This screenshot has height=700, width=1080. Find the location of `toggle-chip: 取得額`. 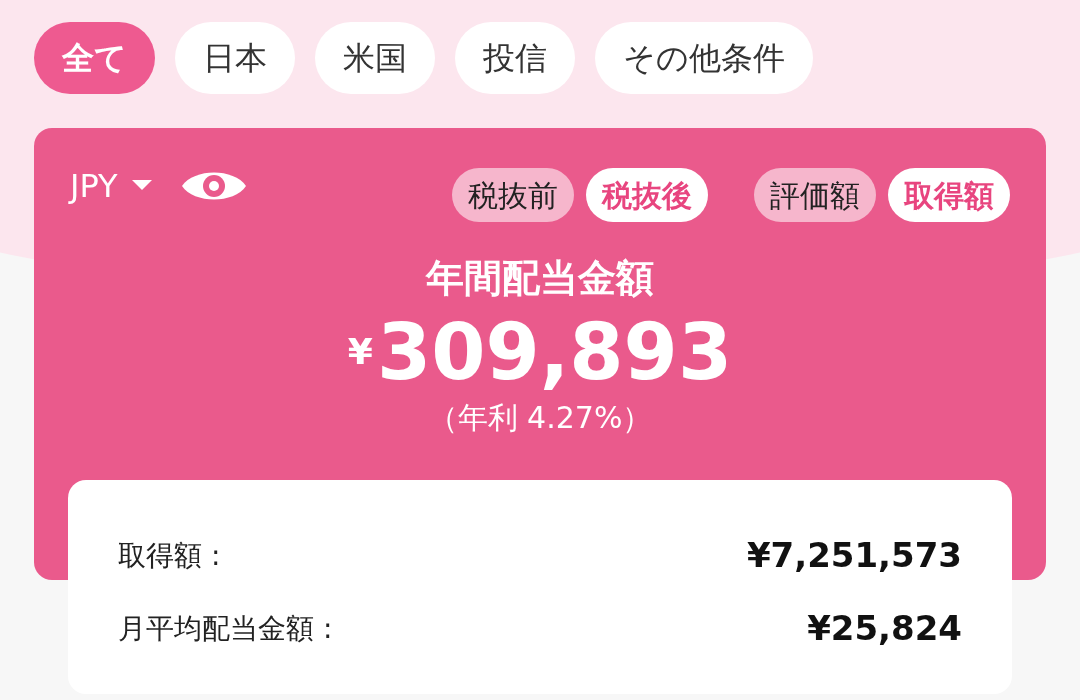

toggle-chip: 取得額 is located at coordinates (949, 195).